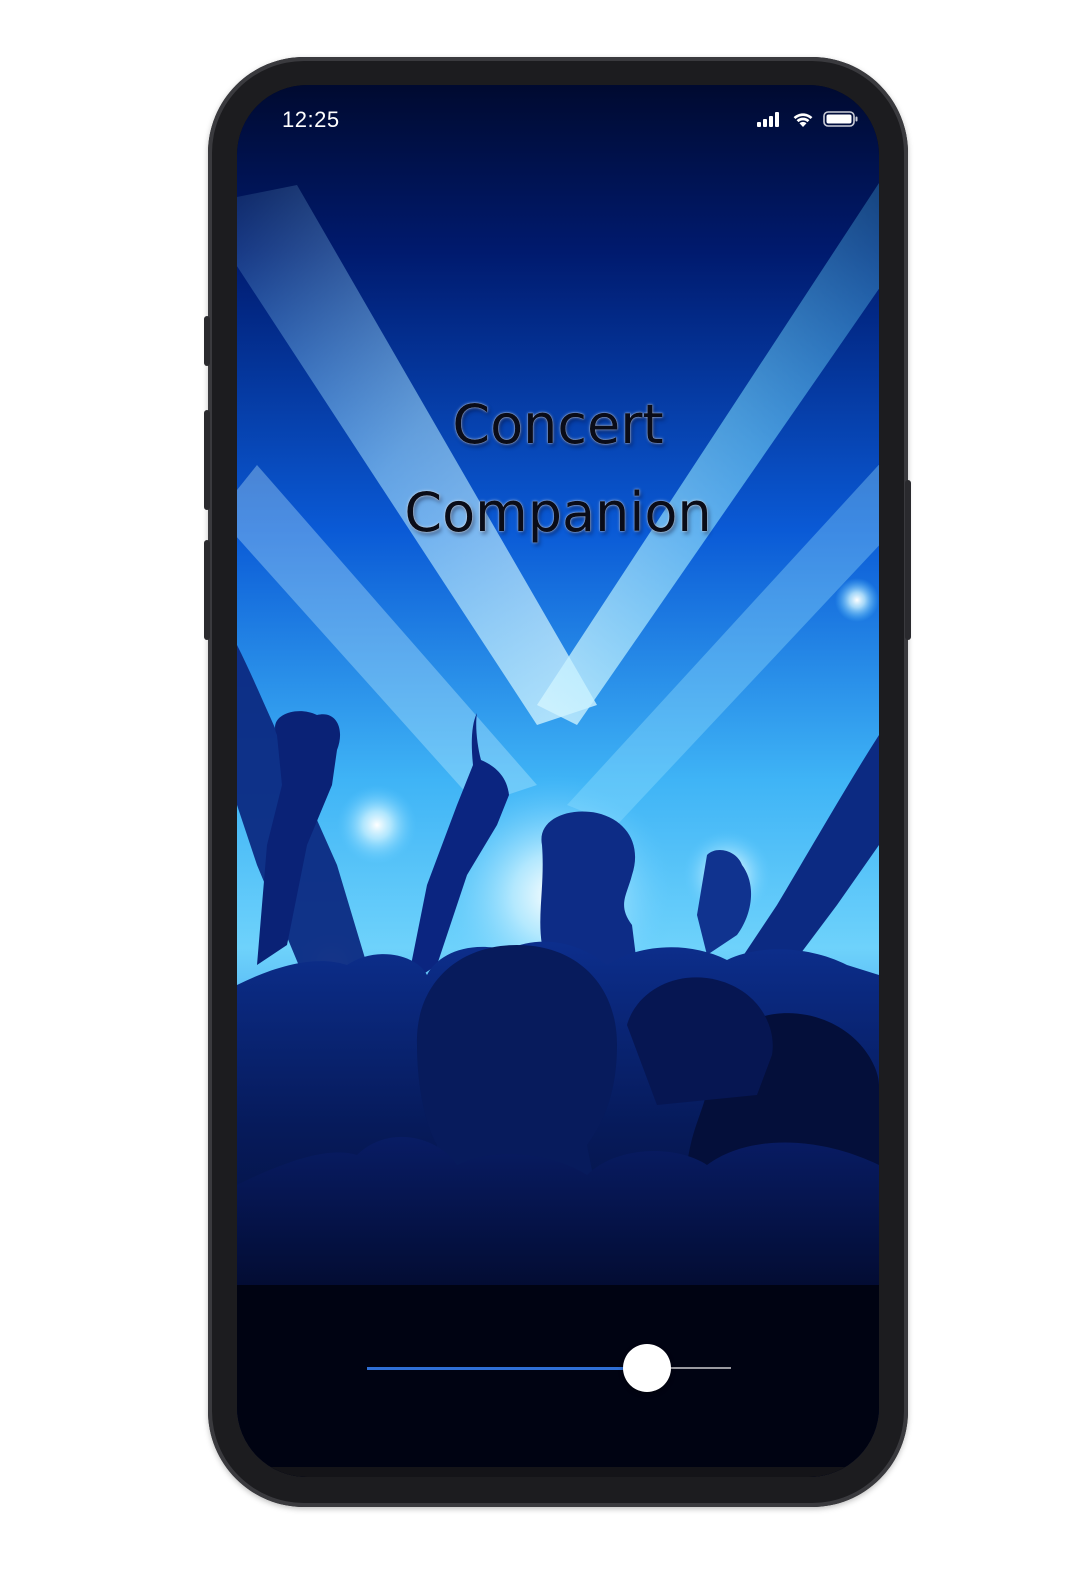 This screenshot has width=1086, height=1573. What do you see at coordinates (908, 560) in the screenshot?
I see `power-button` at bounding box center [908, 560].